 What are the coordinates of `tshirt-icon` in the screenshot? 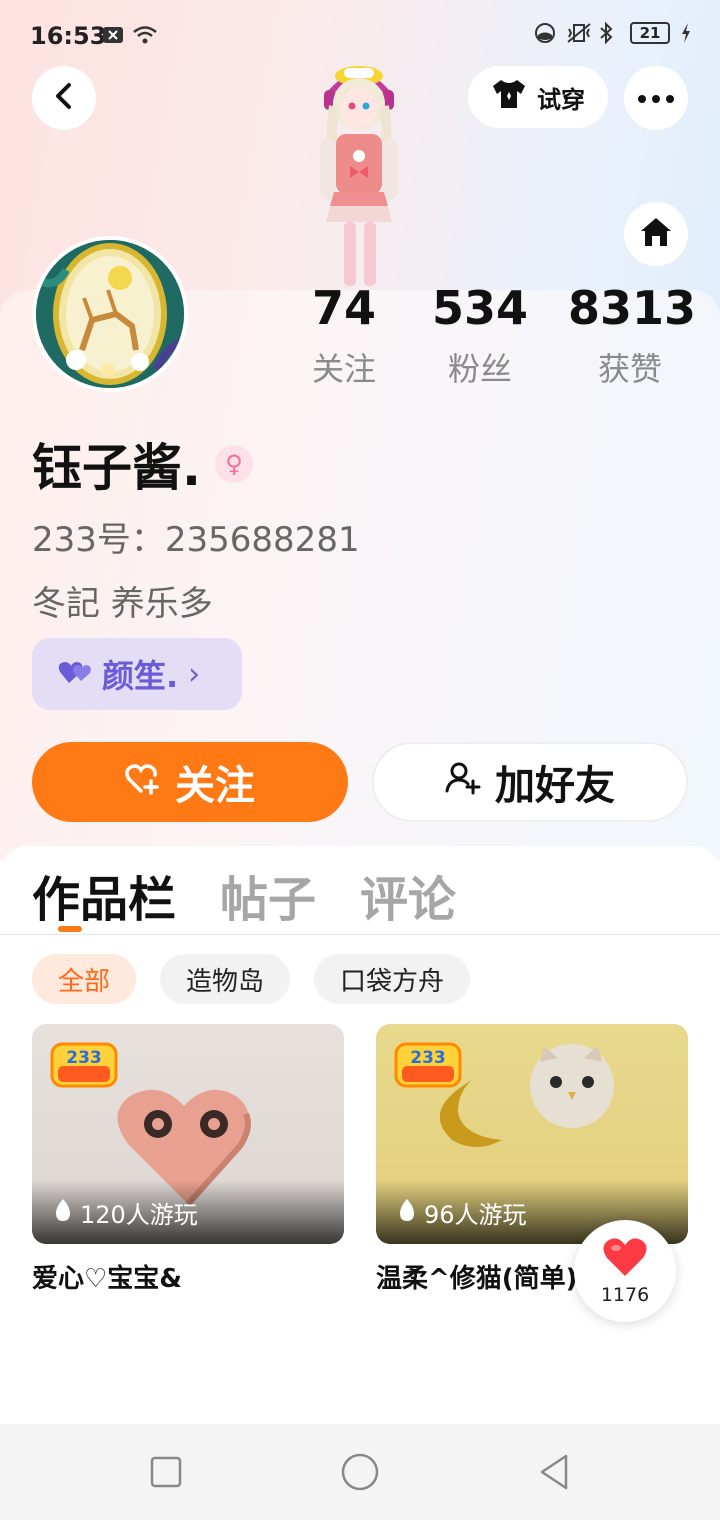 It's located at (509, 97).